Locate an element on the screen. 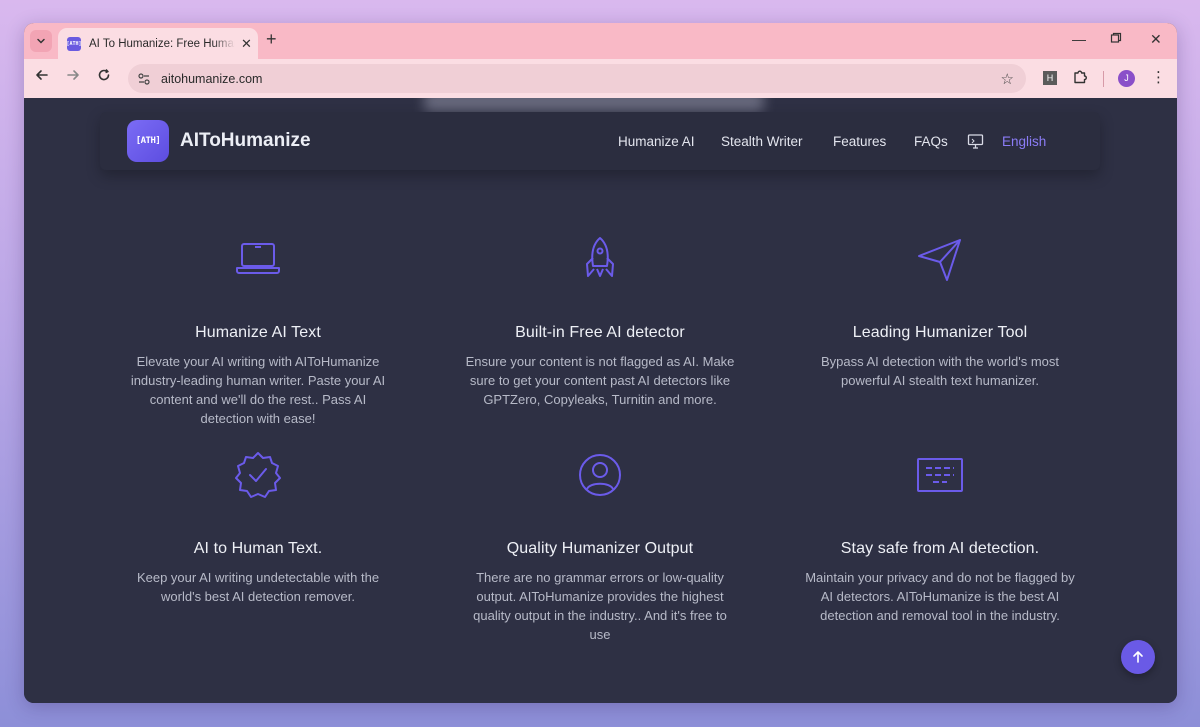  new-tab-icon: + is located at coordinates (271, 39).